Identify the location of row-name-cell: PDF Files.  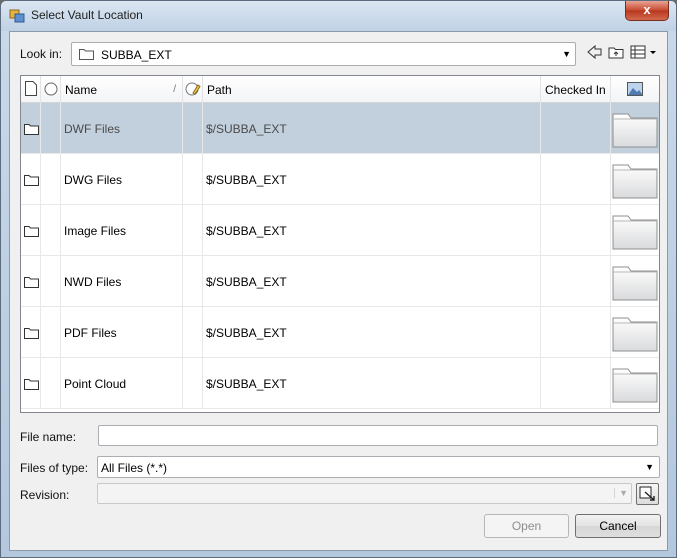
(122, 332).